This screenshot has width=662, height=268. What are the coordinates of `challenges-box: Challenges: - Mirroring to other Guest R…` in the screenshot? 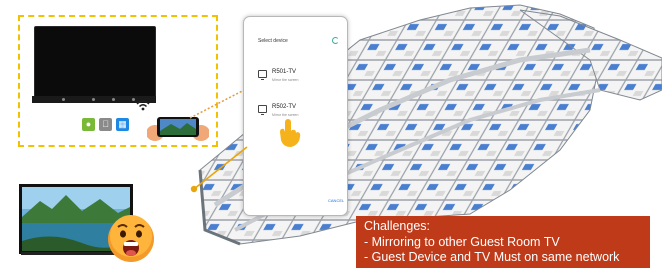 It's located at (503, 242).